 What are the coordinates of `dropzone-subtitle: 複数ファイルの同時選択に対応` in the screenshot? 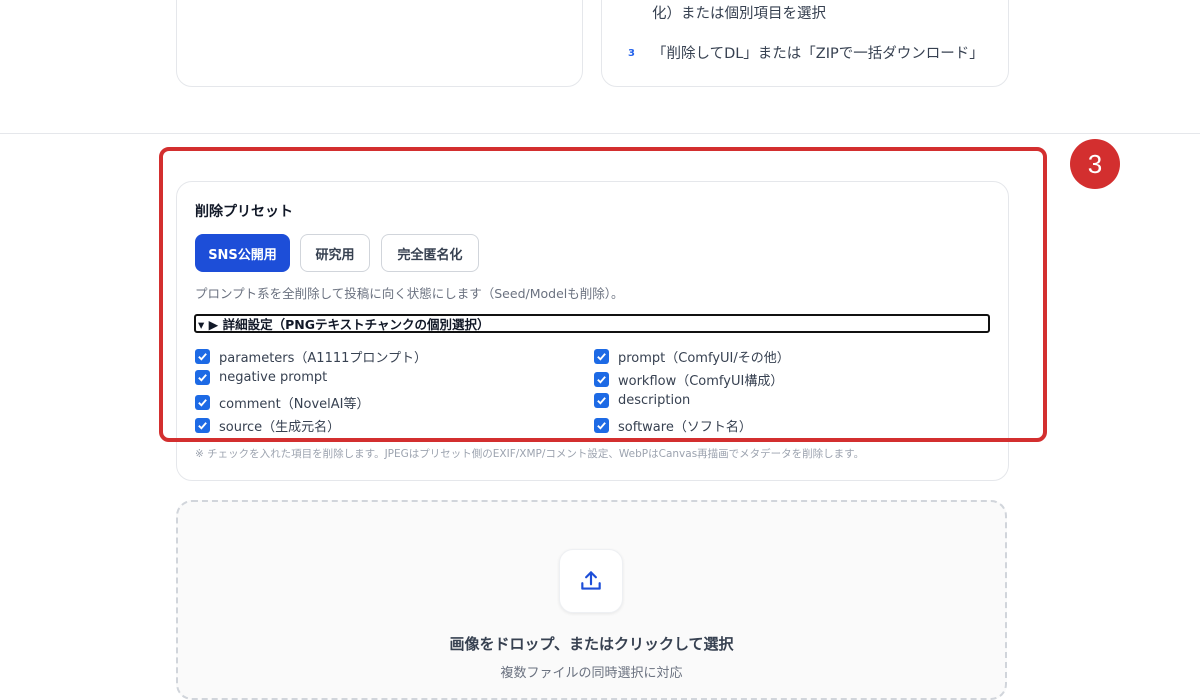 It's located at (591, 673).